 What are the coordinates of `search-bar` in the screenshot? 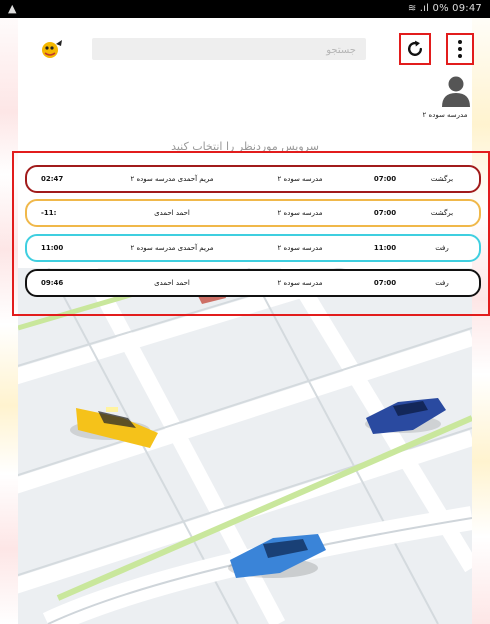 It's located at (229, 50).